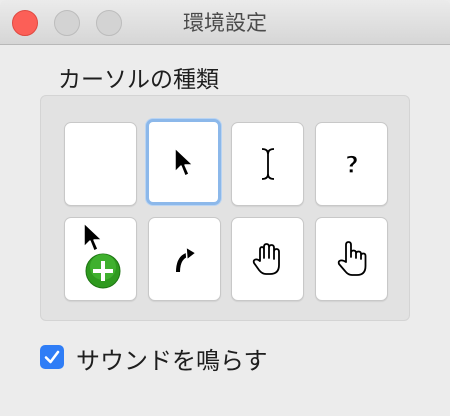 The height and width of the screenshot is (416, 450). I want to click on open-hand-cursor-icon, so click(266, 259).